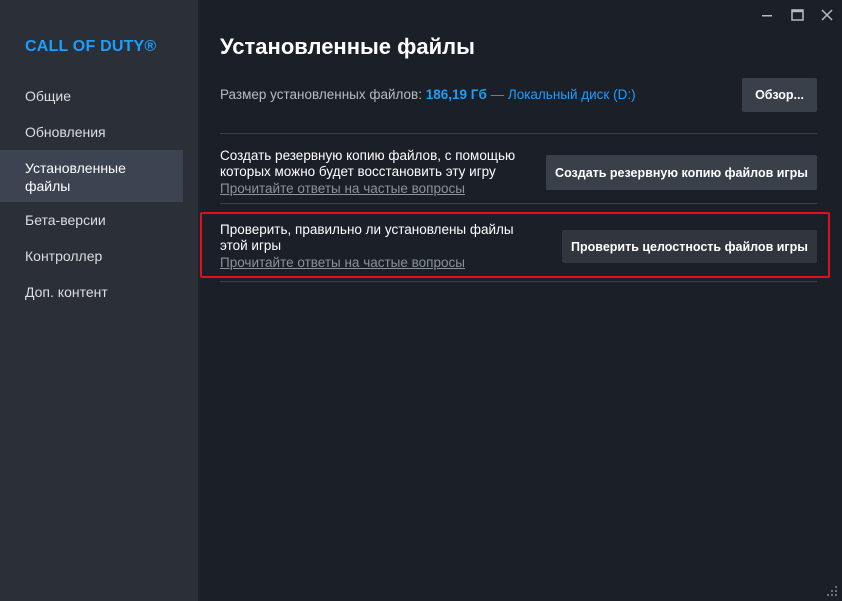 The height and width of the screenshot is (601, 842). I want to click on sidebar-item-dlc: Доп. контент, so click(91, 292).